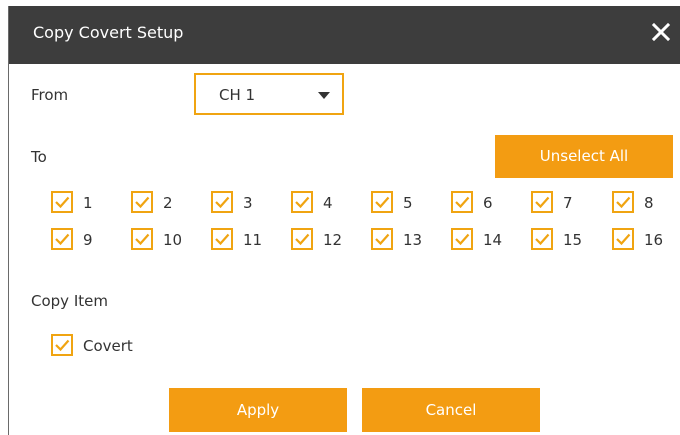 Image resolution: width=680 pixels, height=435 pixels. I want to click on channel-label-1: 1, so click(88, 203).